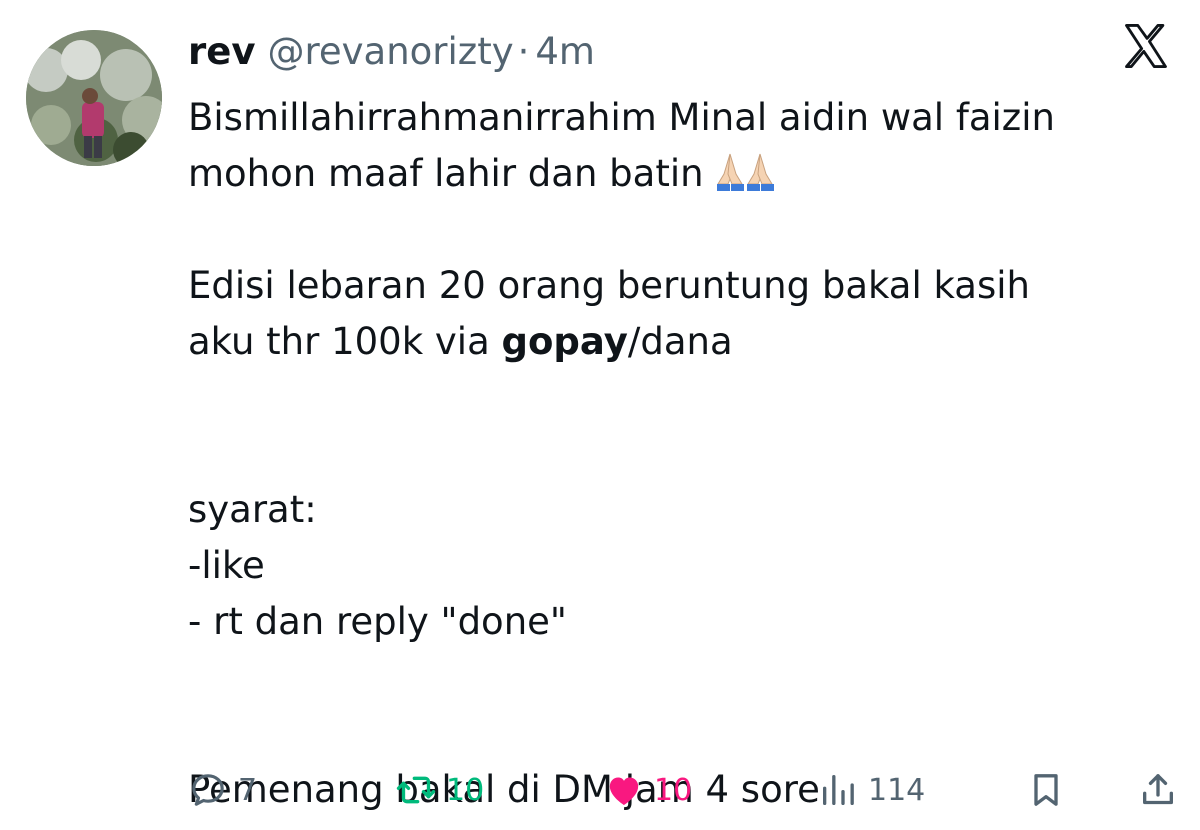  What do you see at coordinates (440, 790) in the screenshot?
I see `retweet-button: 10` at bounding box center [440, 790].